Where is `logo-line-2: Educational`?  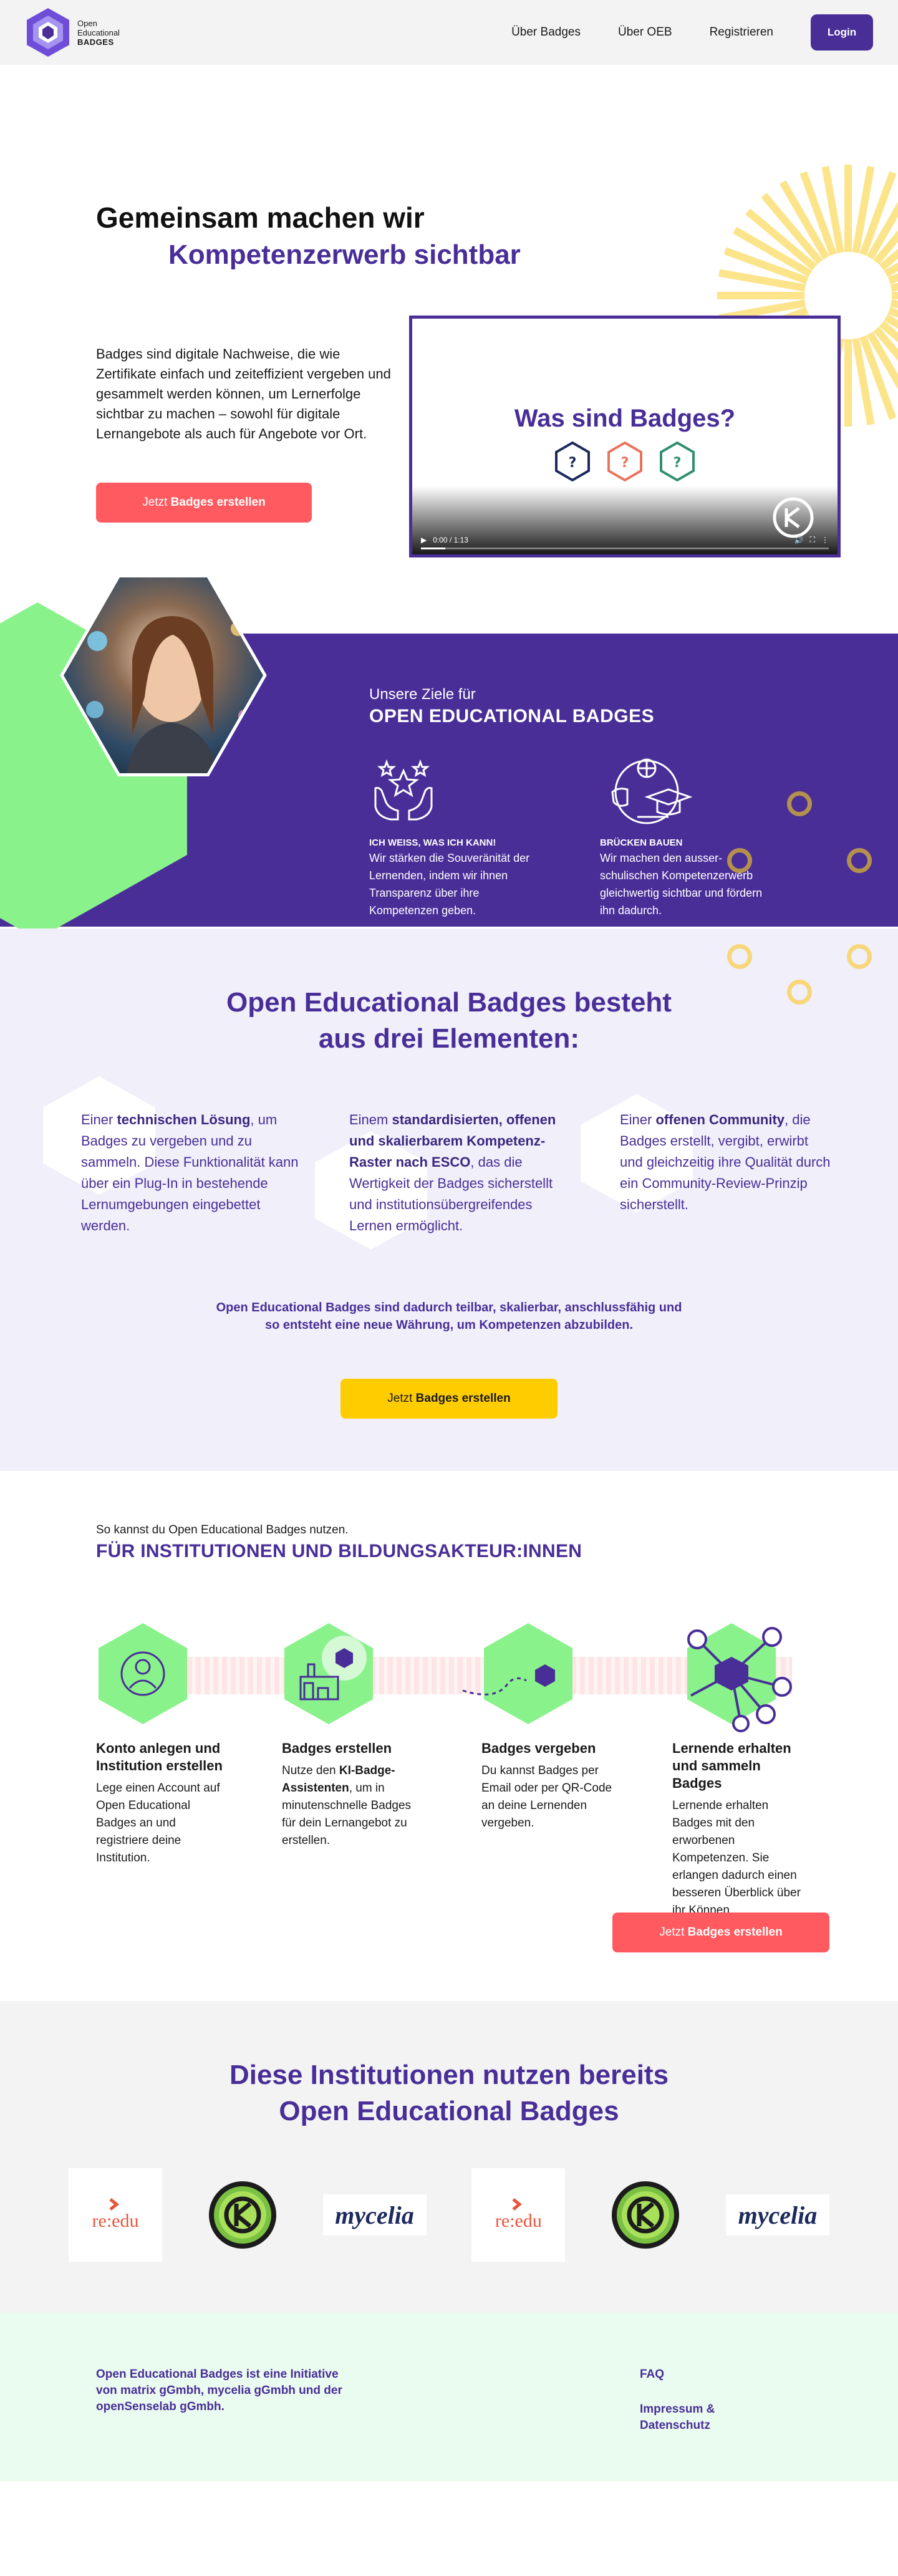 logo-line-2: Educational is located at coordinates (98, 32).